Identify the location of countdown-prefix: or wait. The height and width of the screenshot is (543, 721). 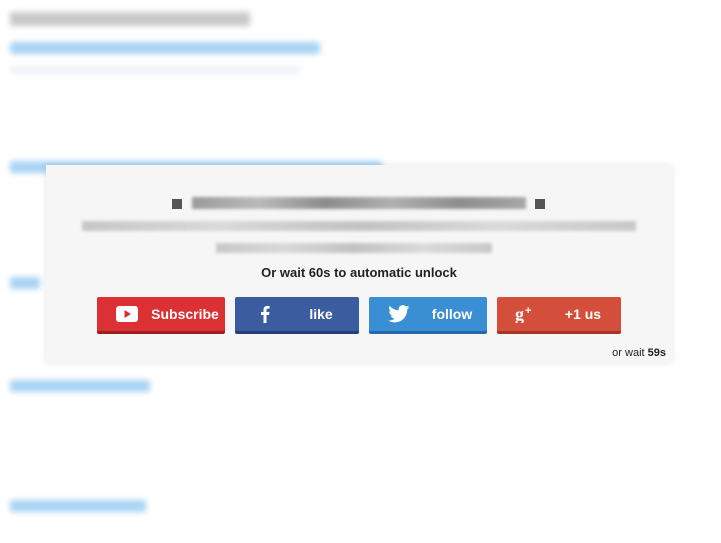
(630, 353).